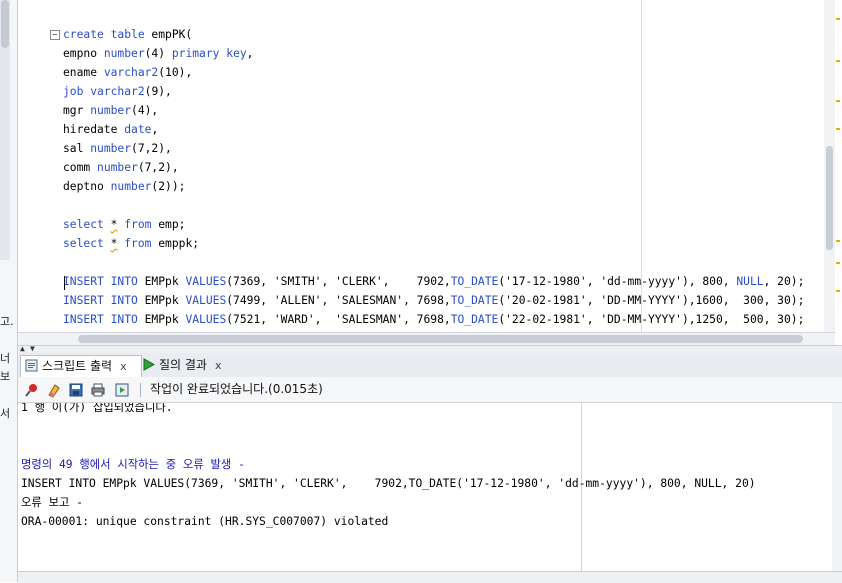  Describe the element at coordinates (22, 348) in the screenshot. I see `collapse-up-icon: ▲` at that location.